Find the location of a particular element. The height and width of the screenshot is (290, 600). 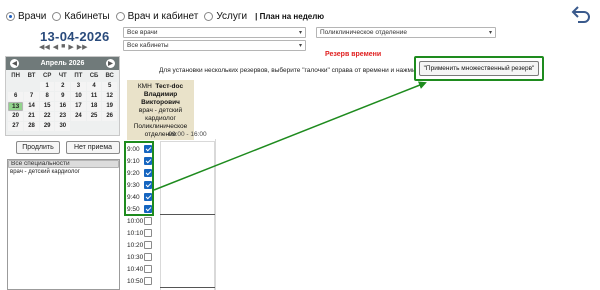

calendar-day: 20 is located at coordinates (16, 116).